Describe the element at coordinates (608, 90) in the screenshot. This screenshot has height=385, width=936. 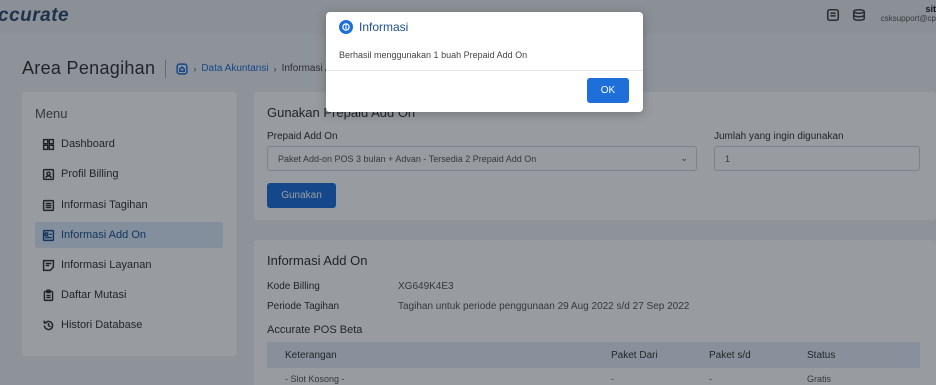
I see `ok-button: OK` at that location.